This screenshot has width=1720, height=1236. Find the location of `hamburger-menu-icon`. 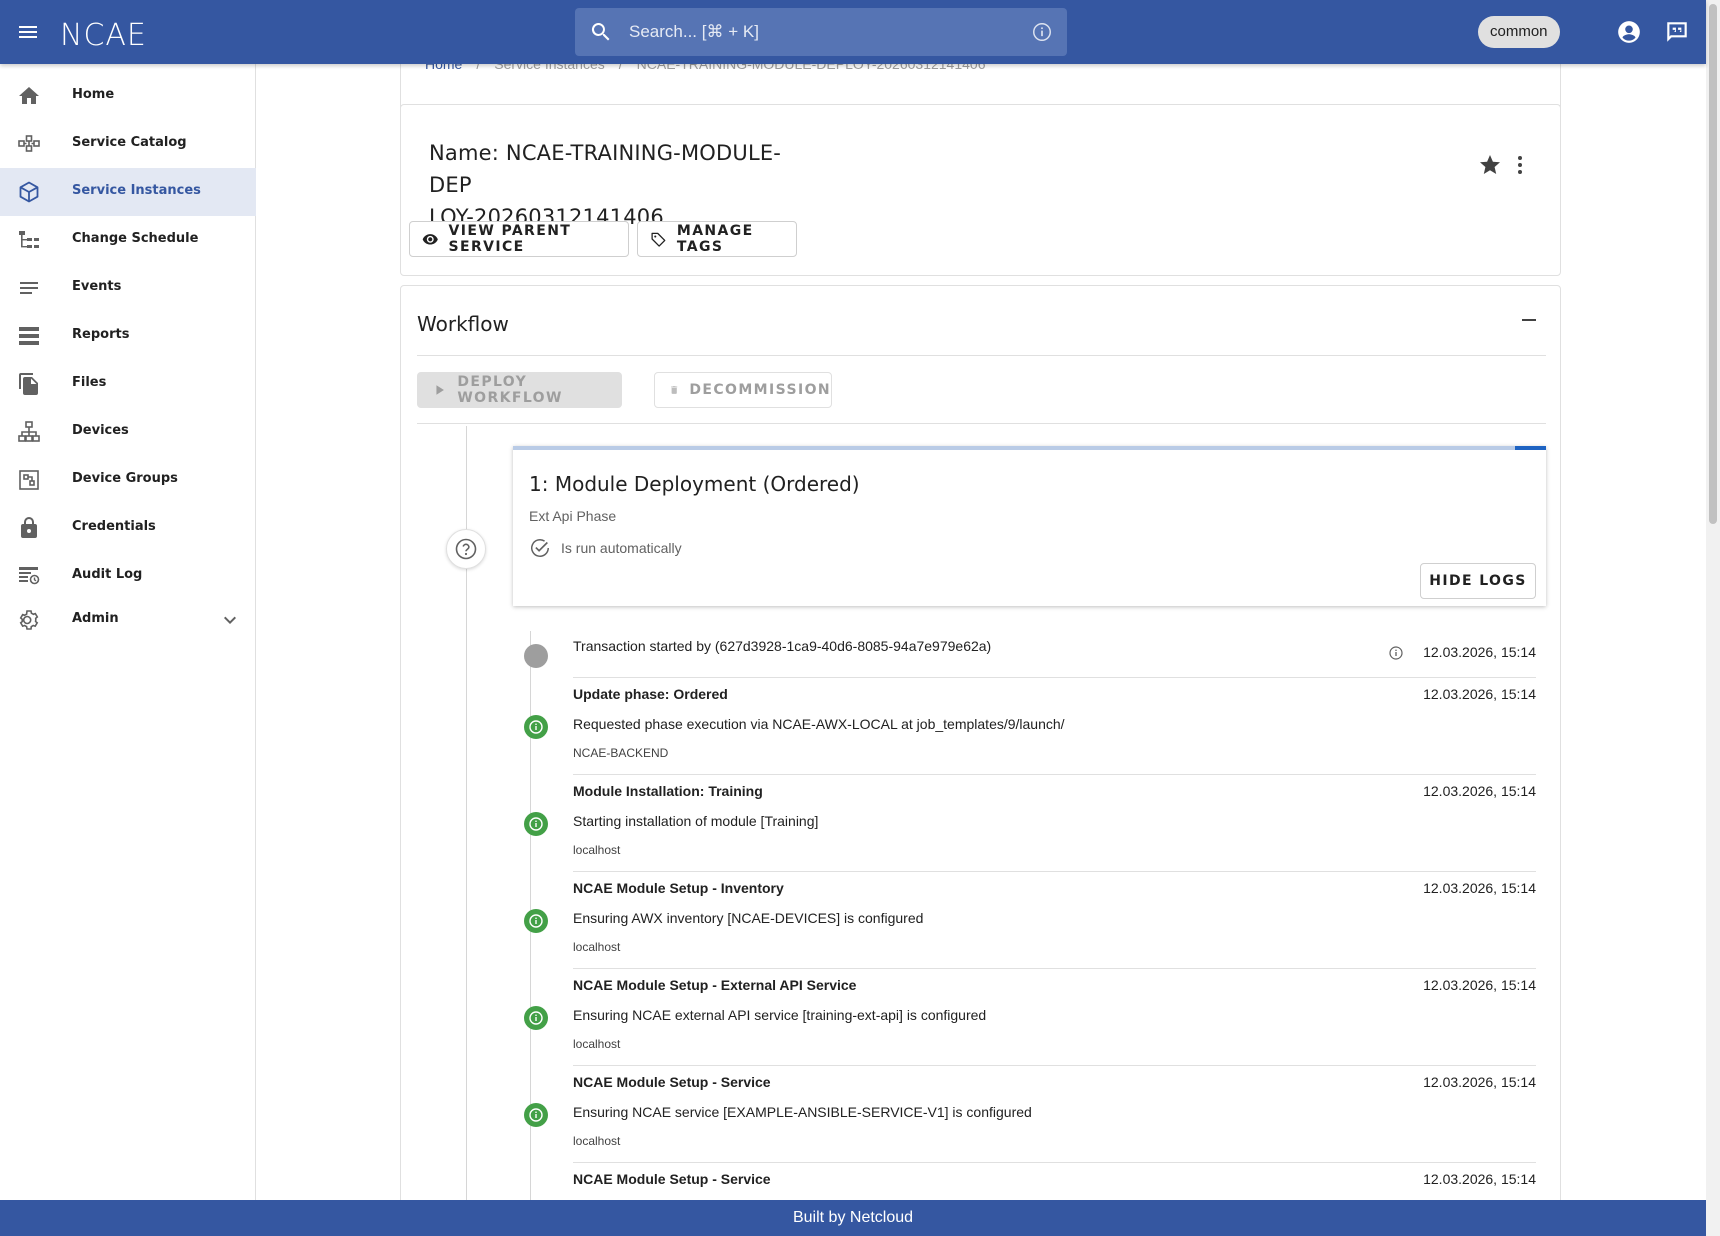

hamburger-menu-icon is located at coordinates (28, 32).